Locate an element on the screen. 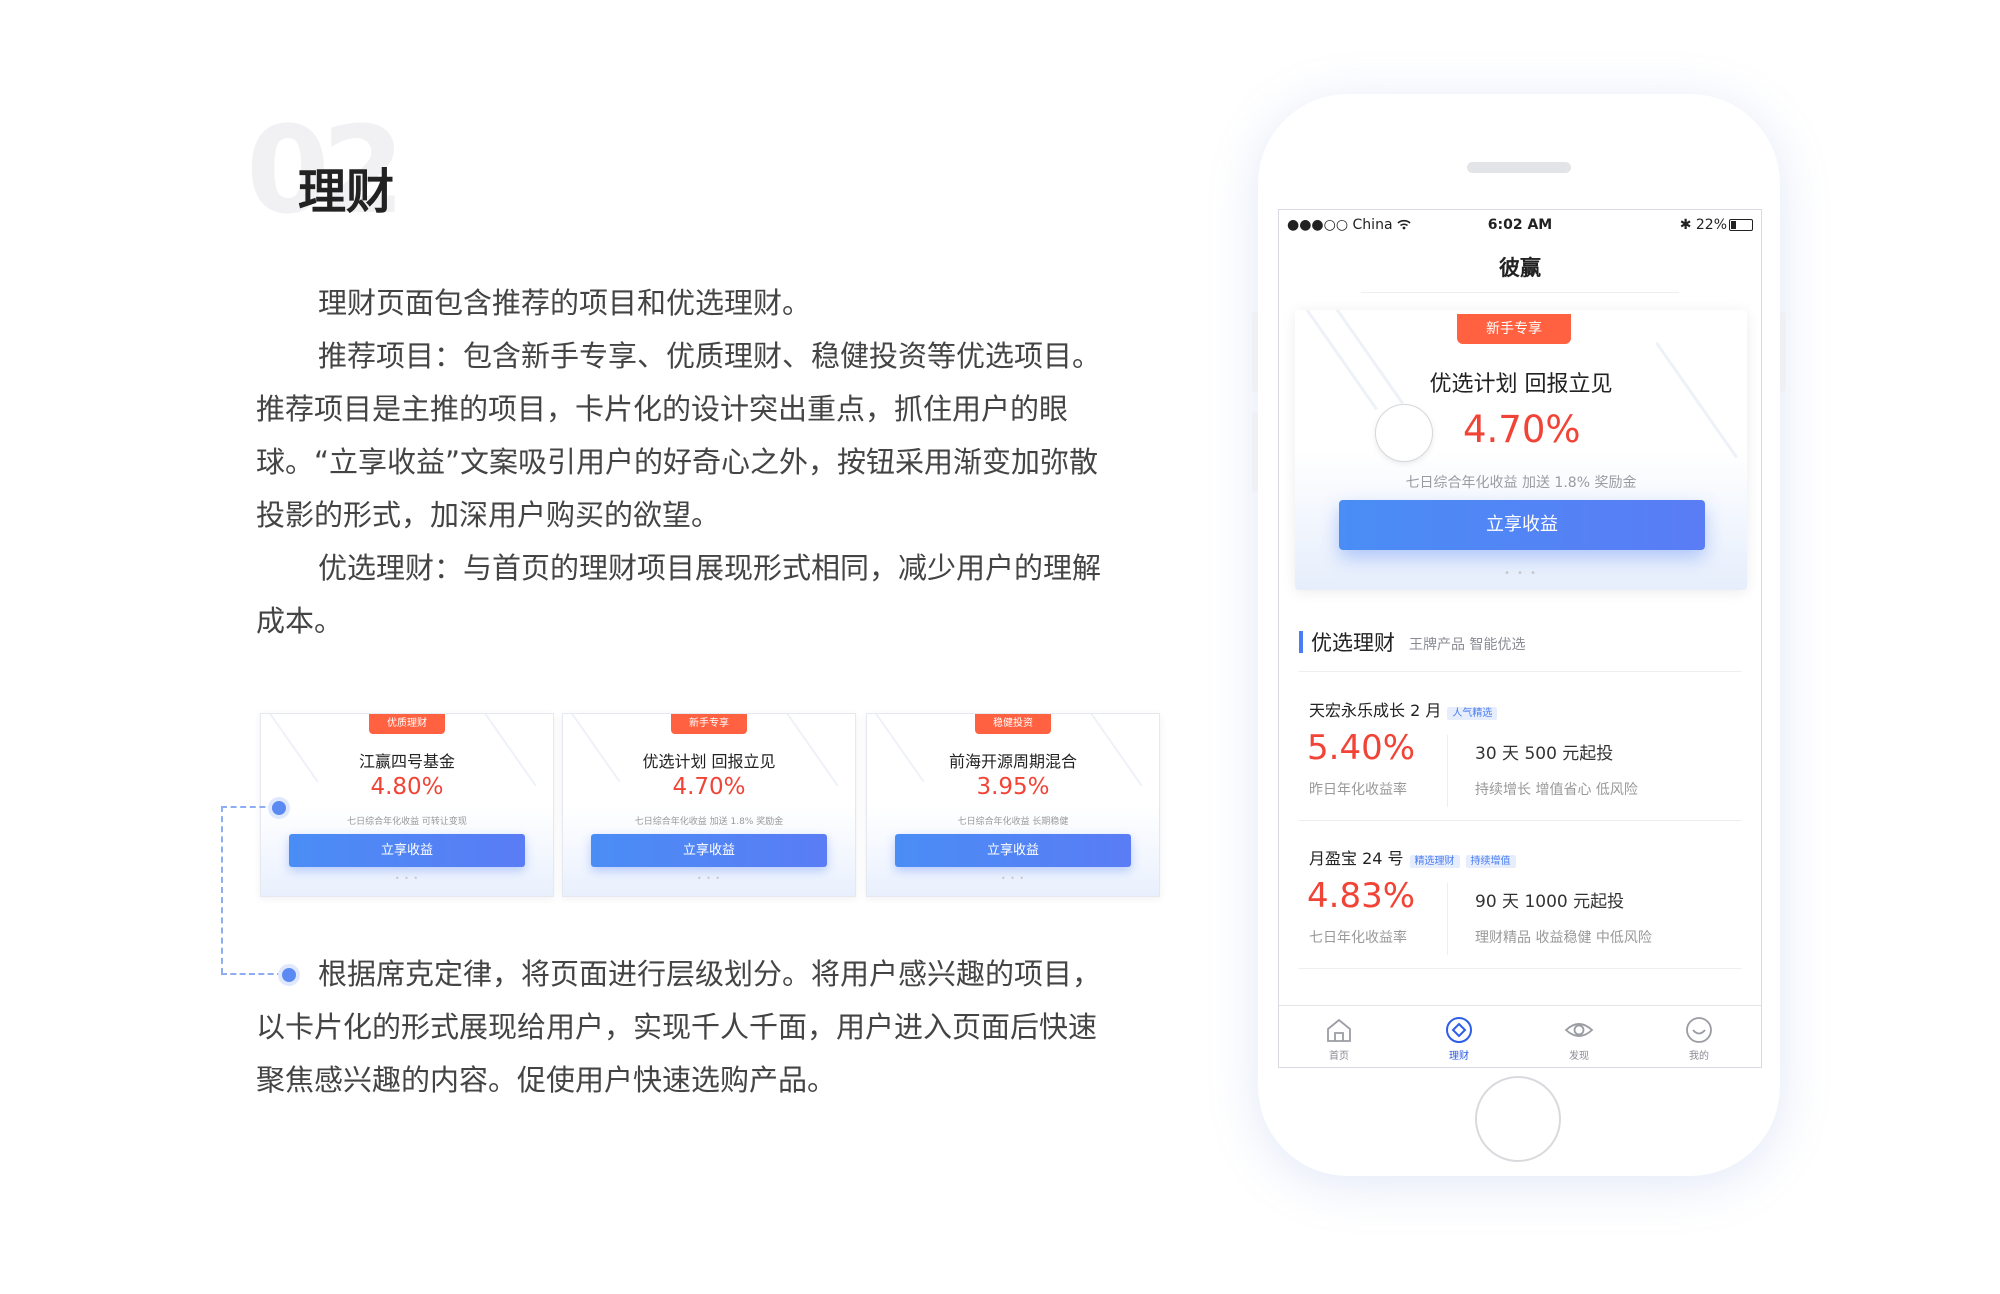 Image resolution: width=2000 pixels, height=1294 pixels. phone-power-button is located at coordinates (1783, 352).